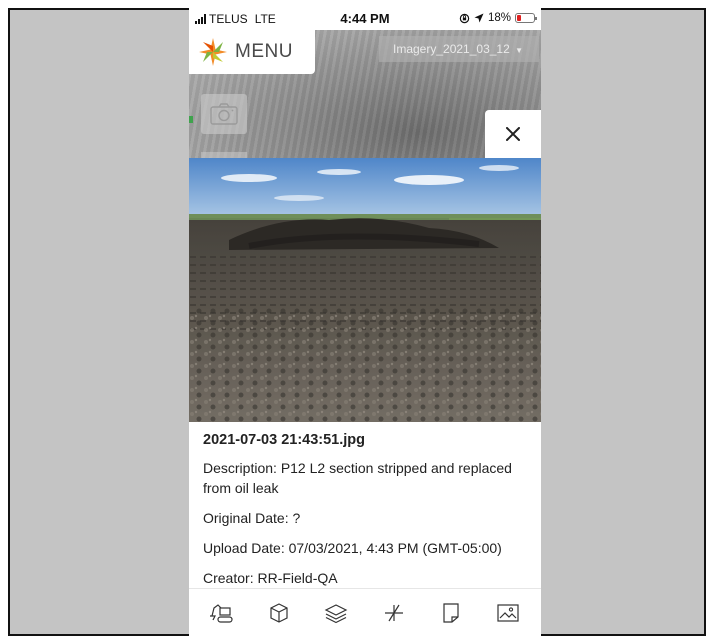  Describe the element at coordinates (519, 50) in the screenshot. I see `dropdown-caret-icon: ▼` at that location.